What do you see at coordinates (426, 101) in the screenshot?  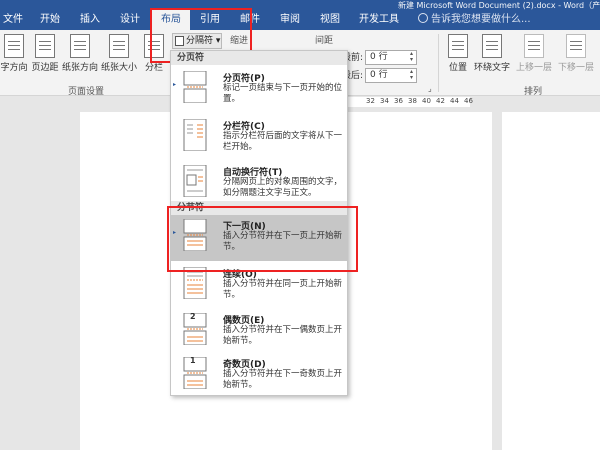 I see `ruler-number: 40` at bounding box center [426, 101].